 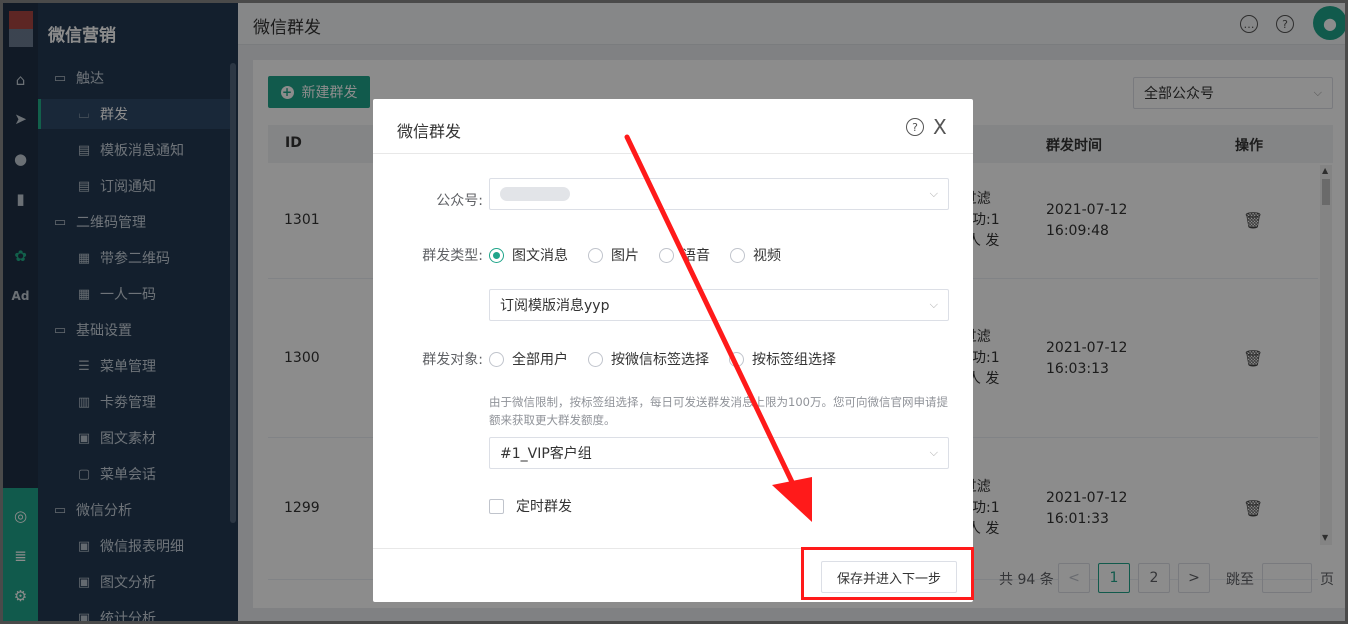 What do you see at coordinates (792, 499) in the screenshot?
I see `arrow-head` at bounding box center [792, 499].